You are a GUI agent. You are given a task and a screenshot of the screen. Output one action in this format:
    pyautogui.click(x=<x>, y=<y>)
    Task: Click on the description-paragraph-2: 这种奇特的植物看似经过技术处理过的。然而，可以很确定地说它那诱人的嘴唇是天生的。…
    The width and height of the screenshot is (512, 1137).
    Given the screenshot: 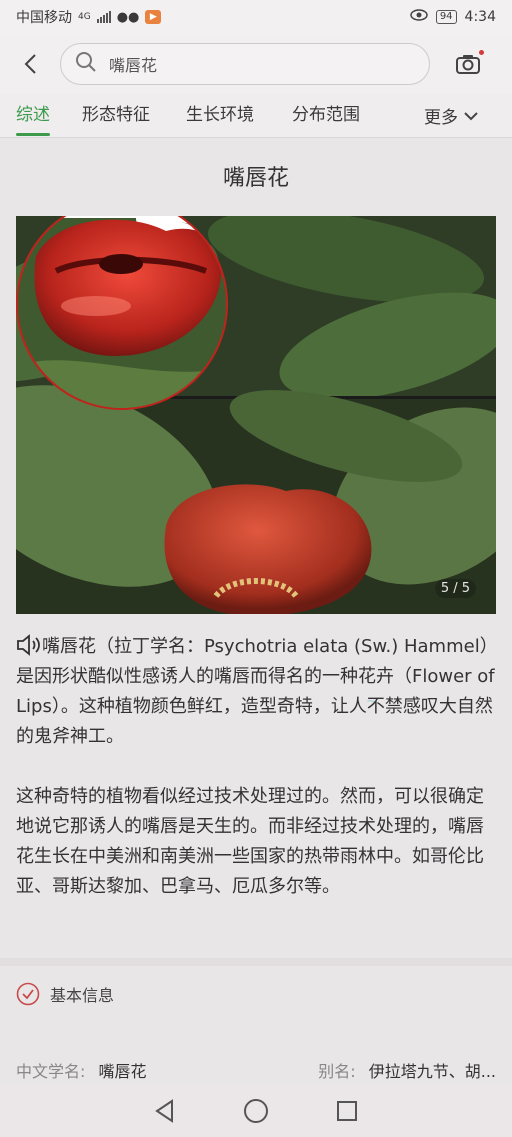 What is the action you would take?
    pyautogui.click(x=250, y=841)
    